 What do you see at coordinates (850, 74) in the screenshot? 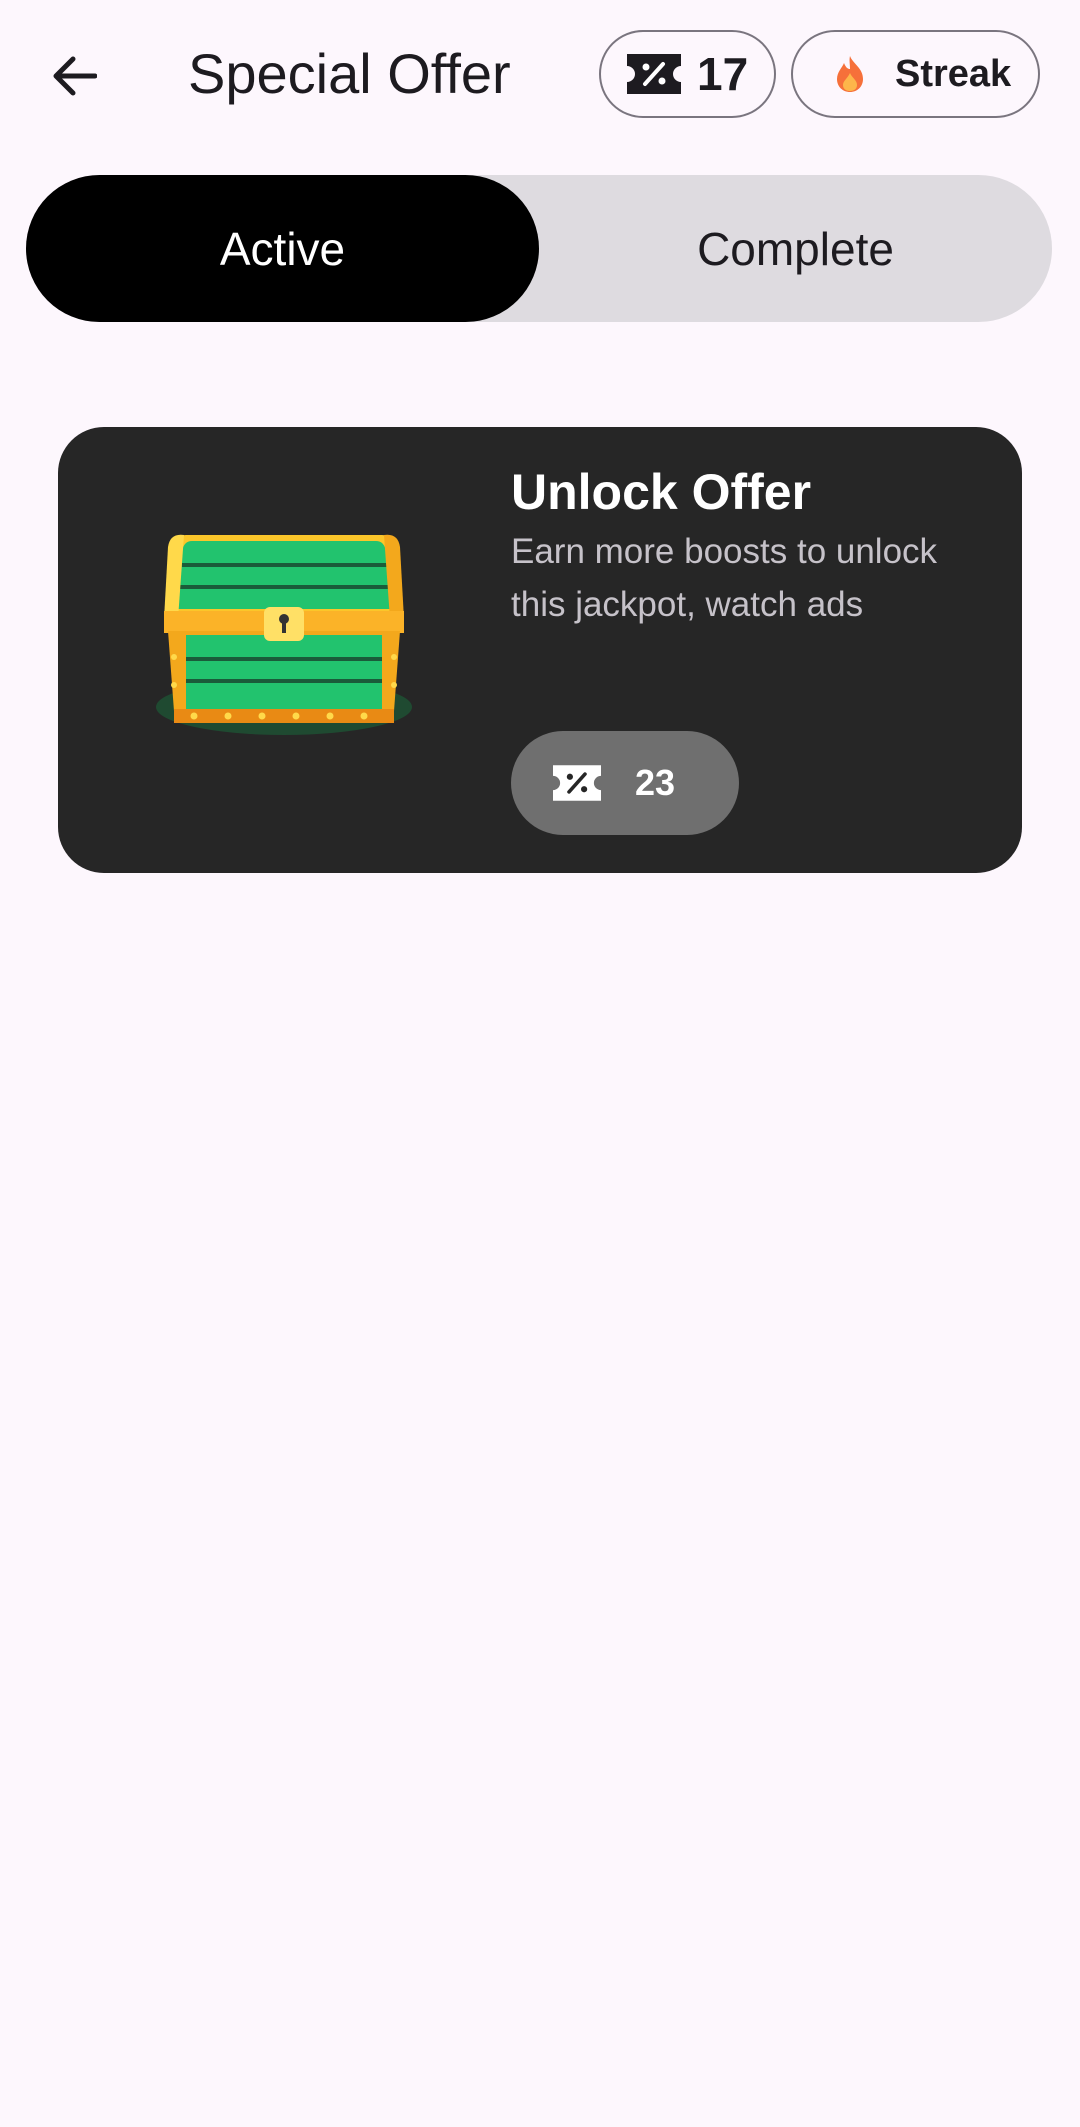
I see `flame-icon` at bounding box center [850, 74].